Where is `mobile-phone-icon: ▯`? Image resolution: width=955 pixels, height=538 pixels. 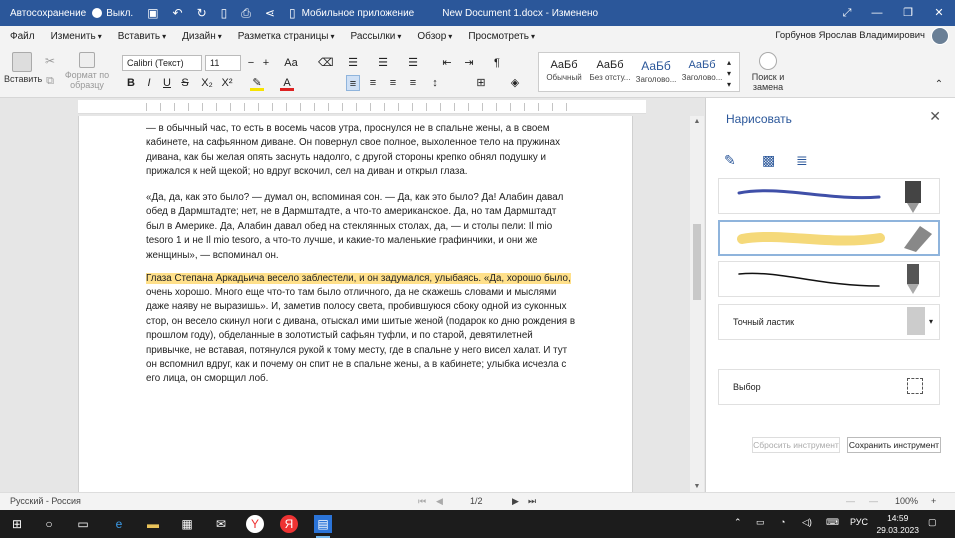 mobile-phone-icon: ▯ is located at coordinates (292, 13).